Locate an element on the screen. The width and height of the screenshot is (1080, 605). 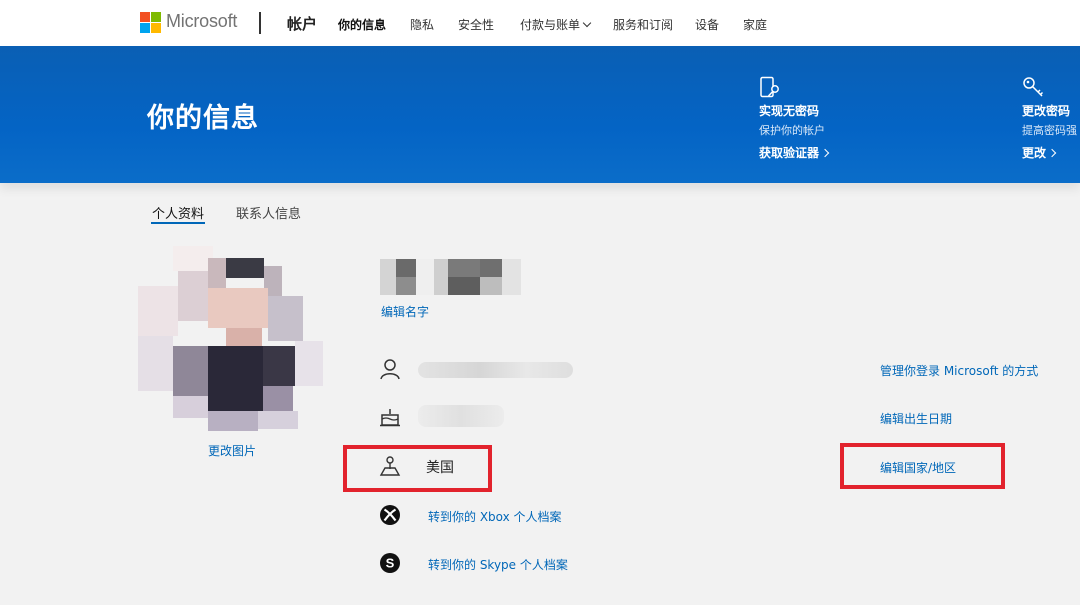
manage-signin-link: 管理你登录 Microsoft 的方式 is located at coordinates (959, 370).